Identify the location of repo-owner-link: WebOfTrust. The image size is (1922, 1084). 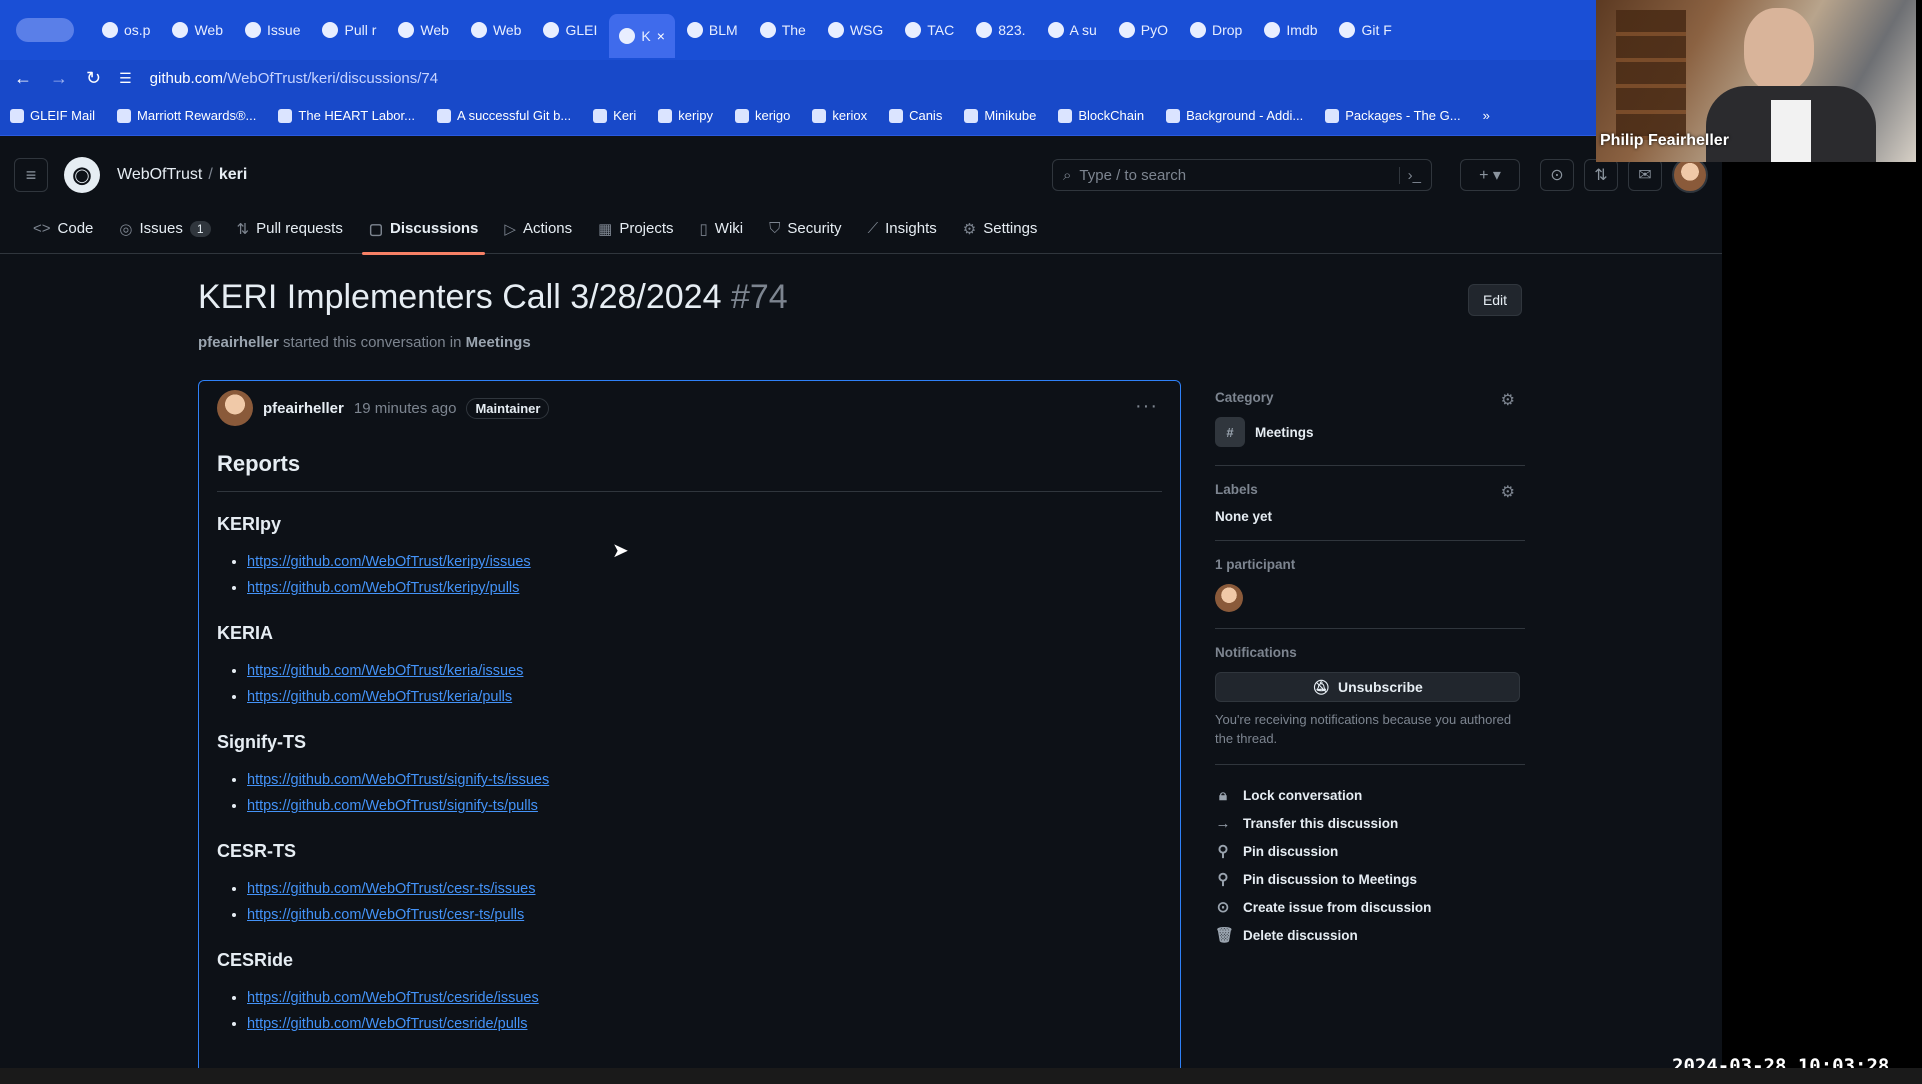
(159, 174).